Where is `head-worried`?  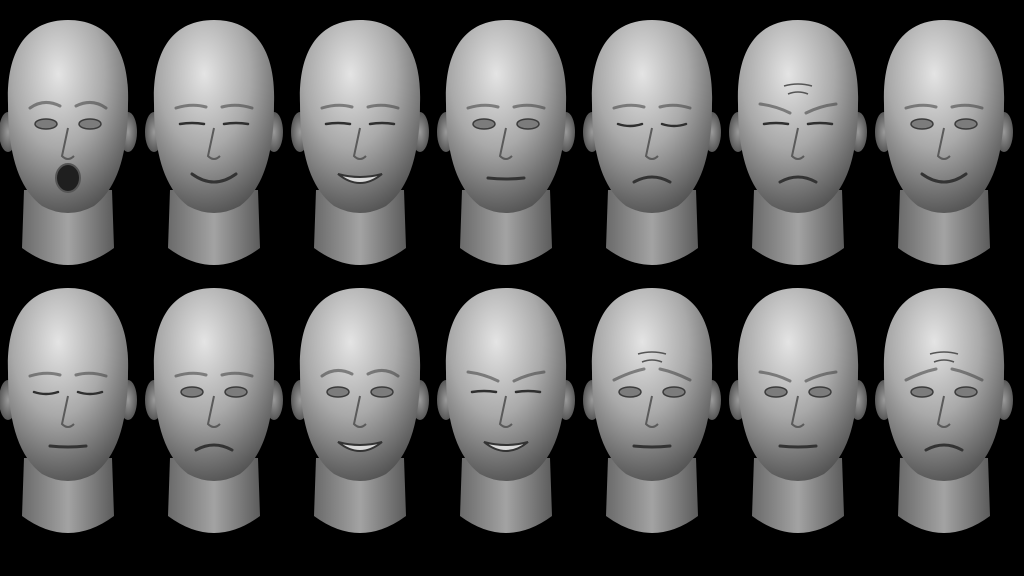
head-worried is located at coordinates (652, 410).